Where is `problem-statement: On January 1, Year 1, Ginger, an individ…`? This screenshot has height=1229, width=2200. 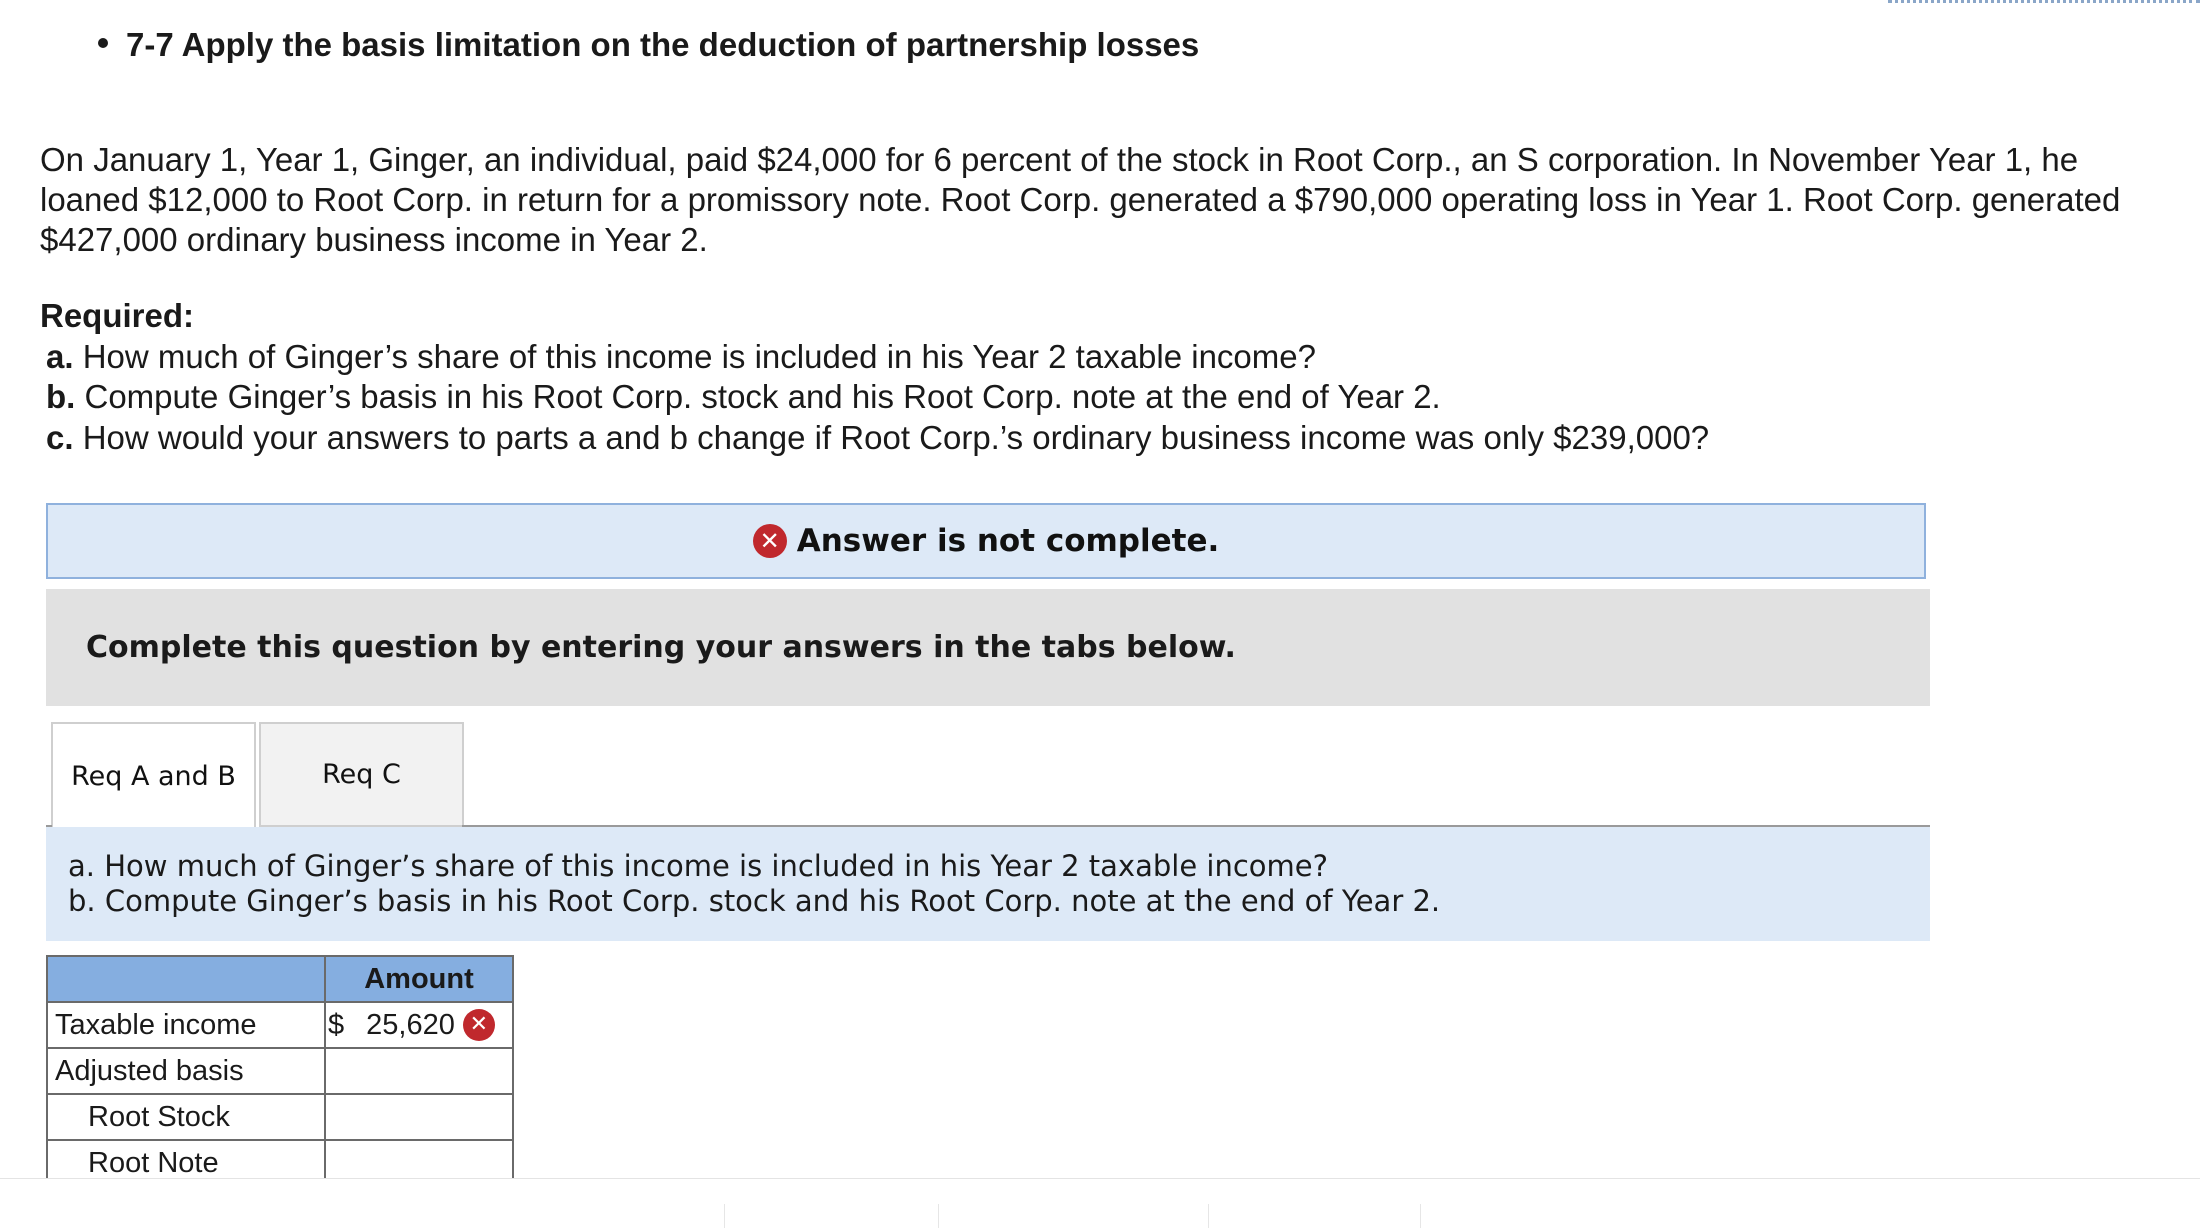 problem-statement: On January 1, Year 1, Ginger, an individ… is located at coordinates (1080, 199).